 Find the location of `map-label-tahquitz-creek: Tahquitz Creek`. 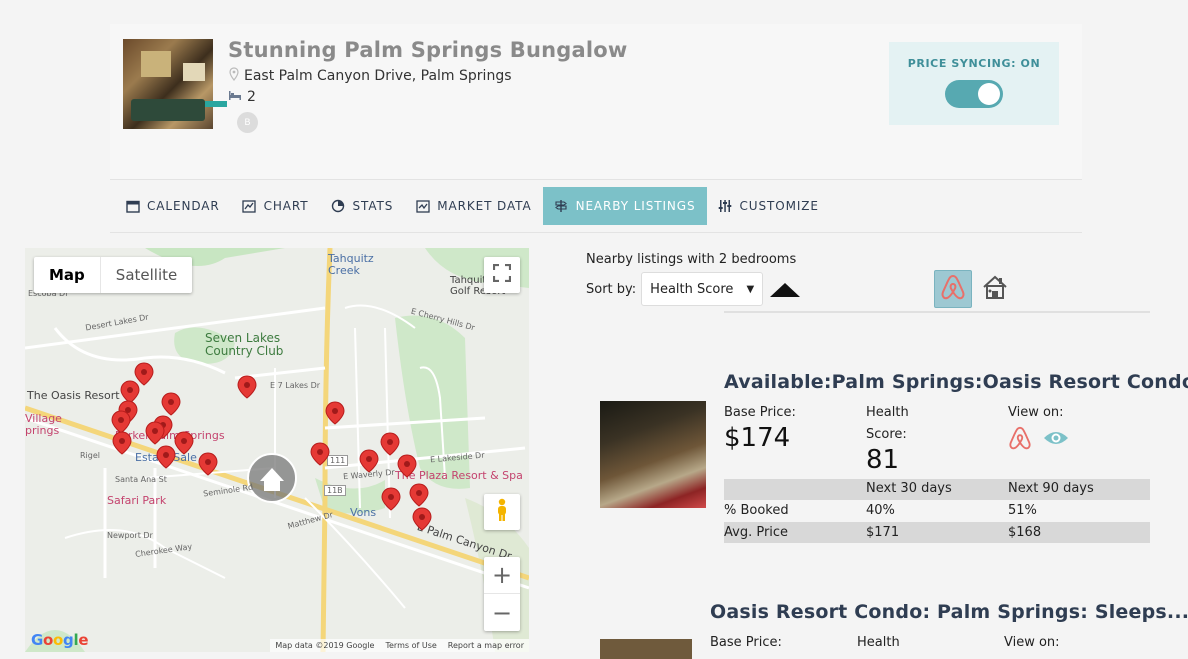

map-label-tahquitz-creek: Tahquitz Creek is located at coordinates (351, 264).